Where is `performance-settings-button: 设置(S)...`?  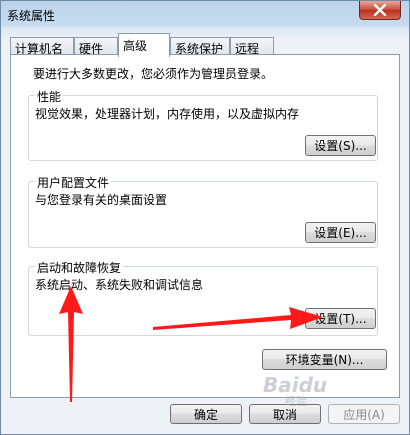 performance-settings-button: 设置(S)... is located at coordinates (340, 145).